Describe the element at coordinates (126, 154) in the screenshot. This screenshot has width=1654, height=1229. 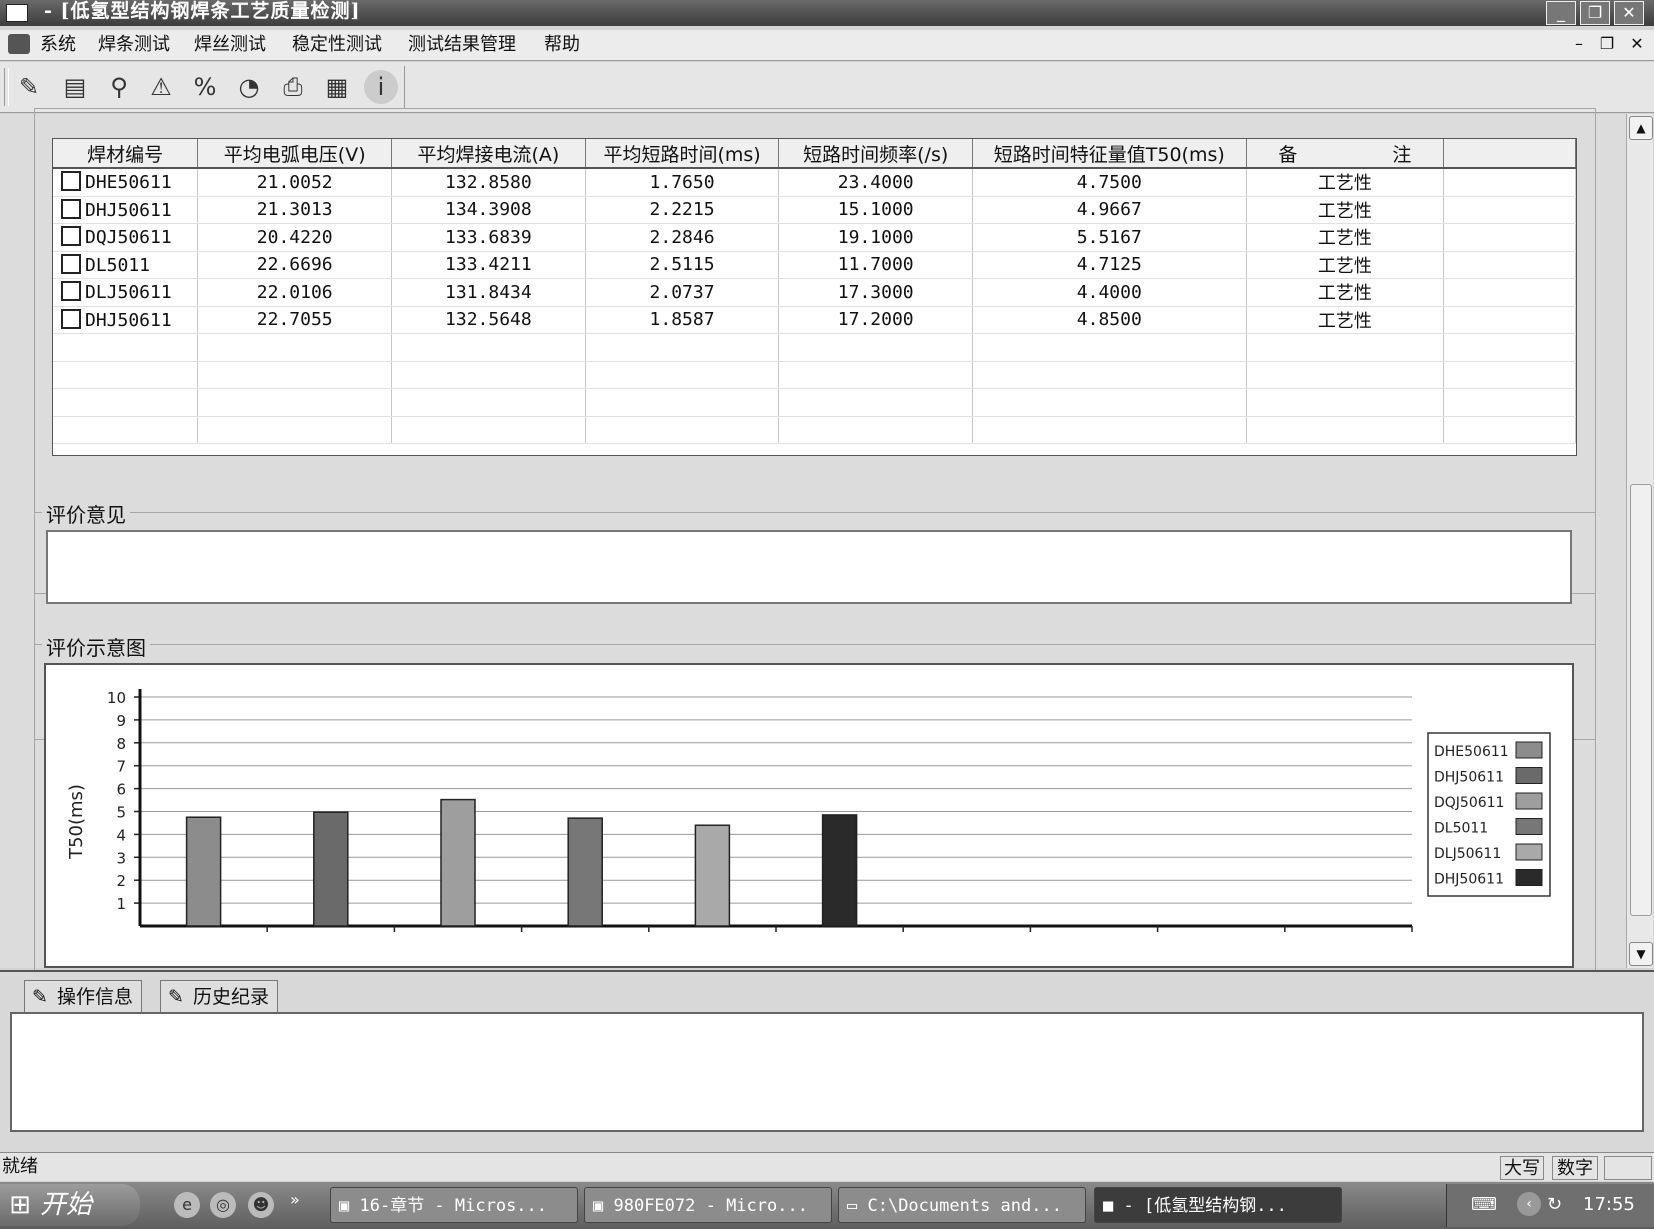
I see `column-header: 焊材编号` at that location.